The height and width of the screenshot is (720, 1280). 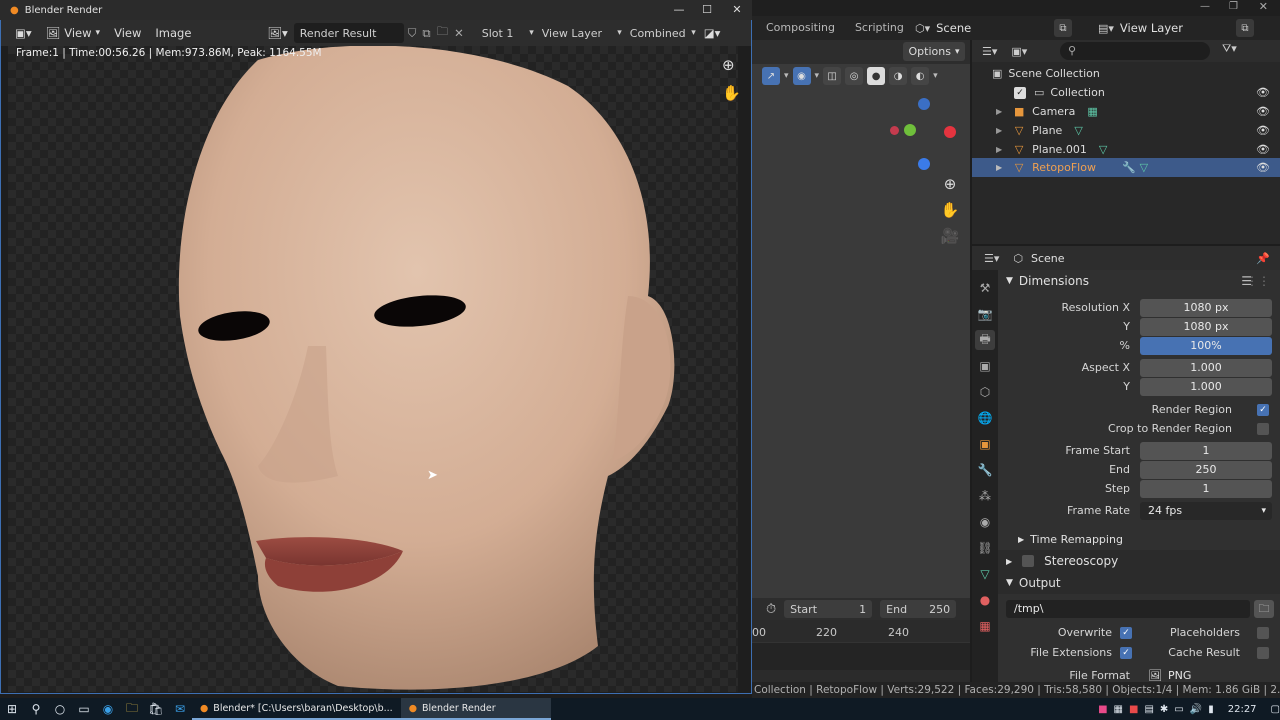 I want to click on texture-tab-icon: ▦, so click(x=985, y=626).